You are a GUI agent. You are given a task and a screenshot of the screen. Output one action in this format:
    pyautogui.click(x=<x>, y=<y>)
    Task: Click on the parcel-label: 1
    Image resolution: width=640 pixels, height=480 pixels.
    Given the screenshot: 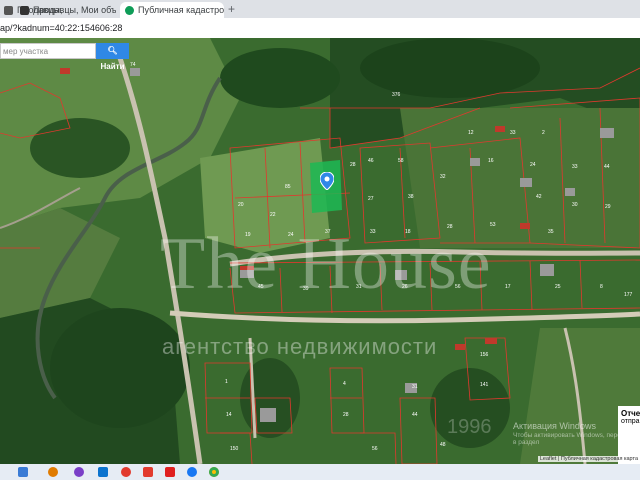 What is the action you would take?
    pyautogui.click(x=226, y=382)
    